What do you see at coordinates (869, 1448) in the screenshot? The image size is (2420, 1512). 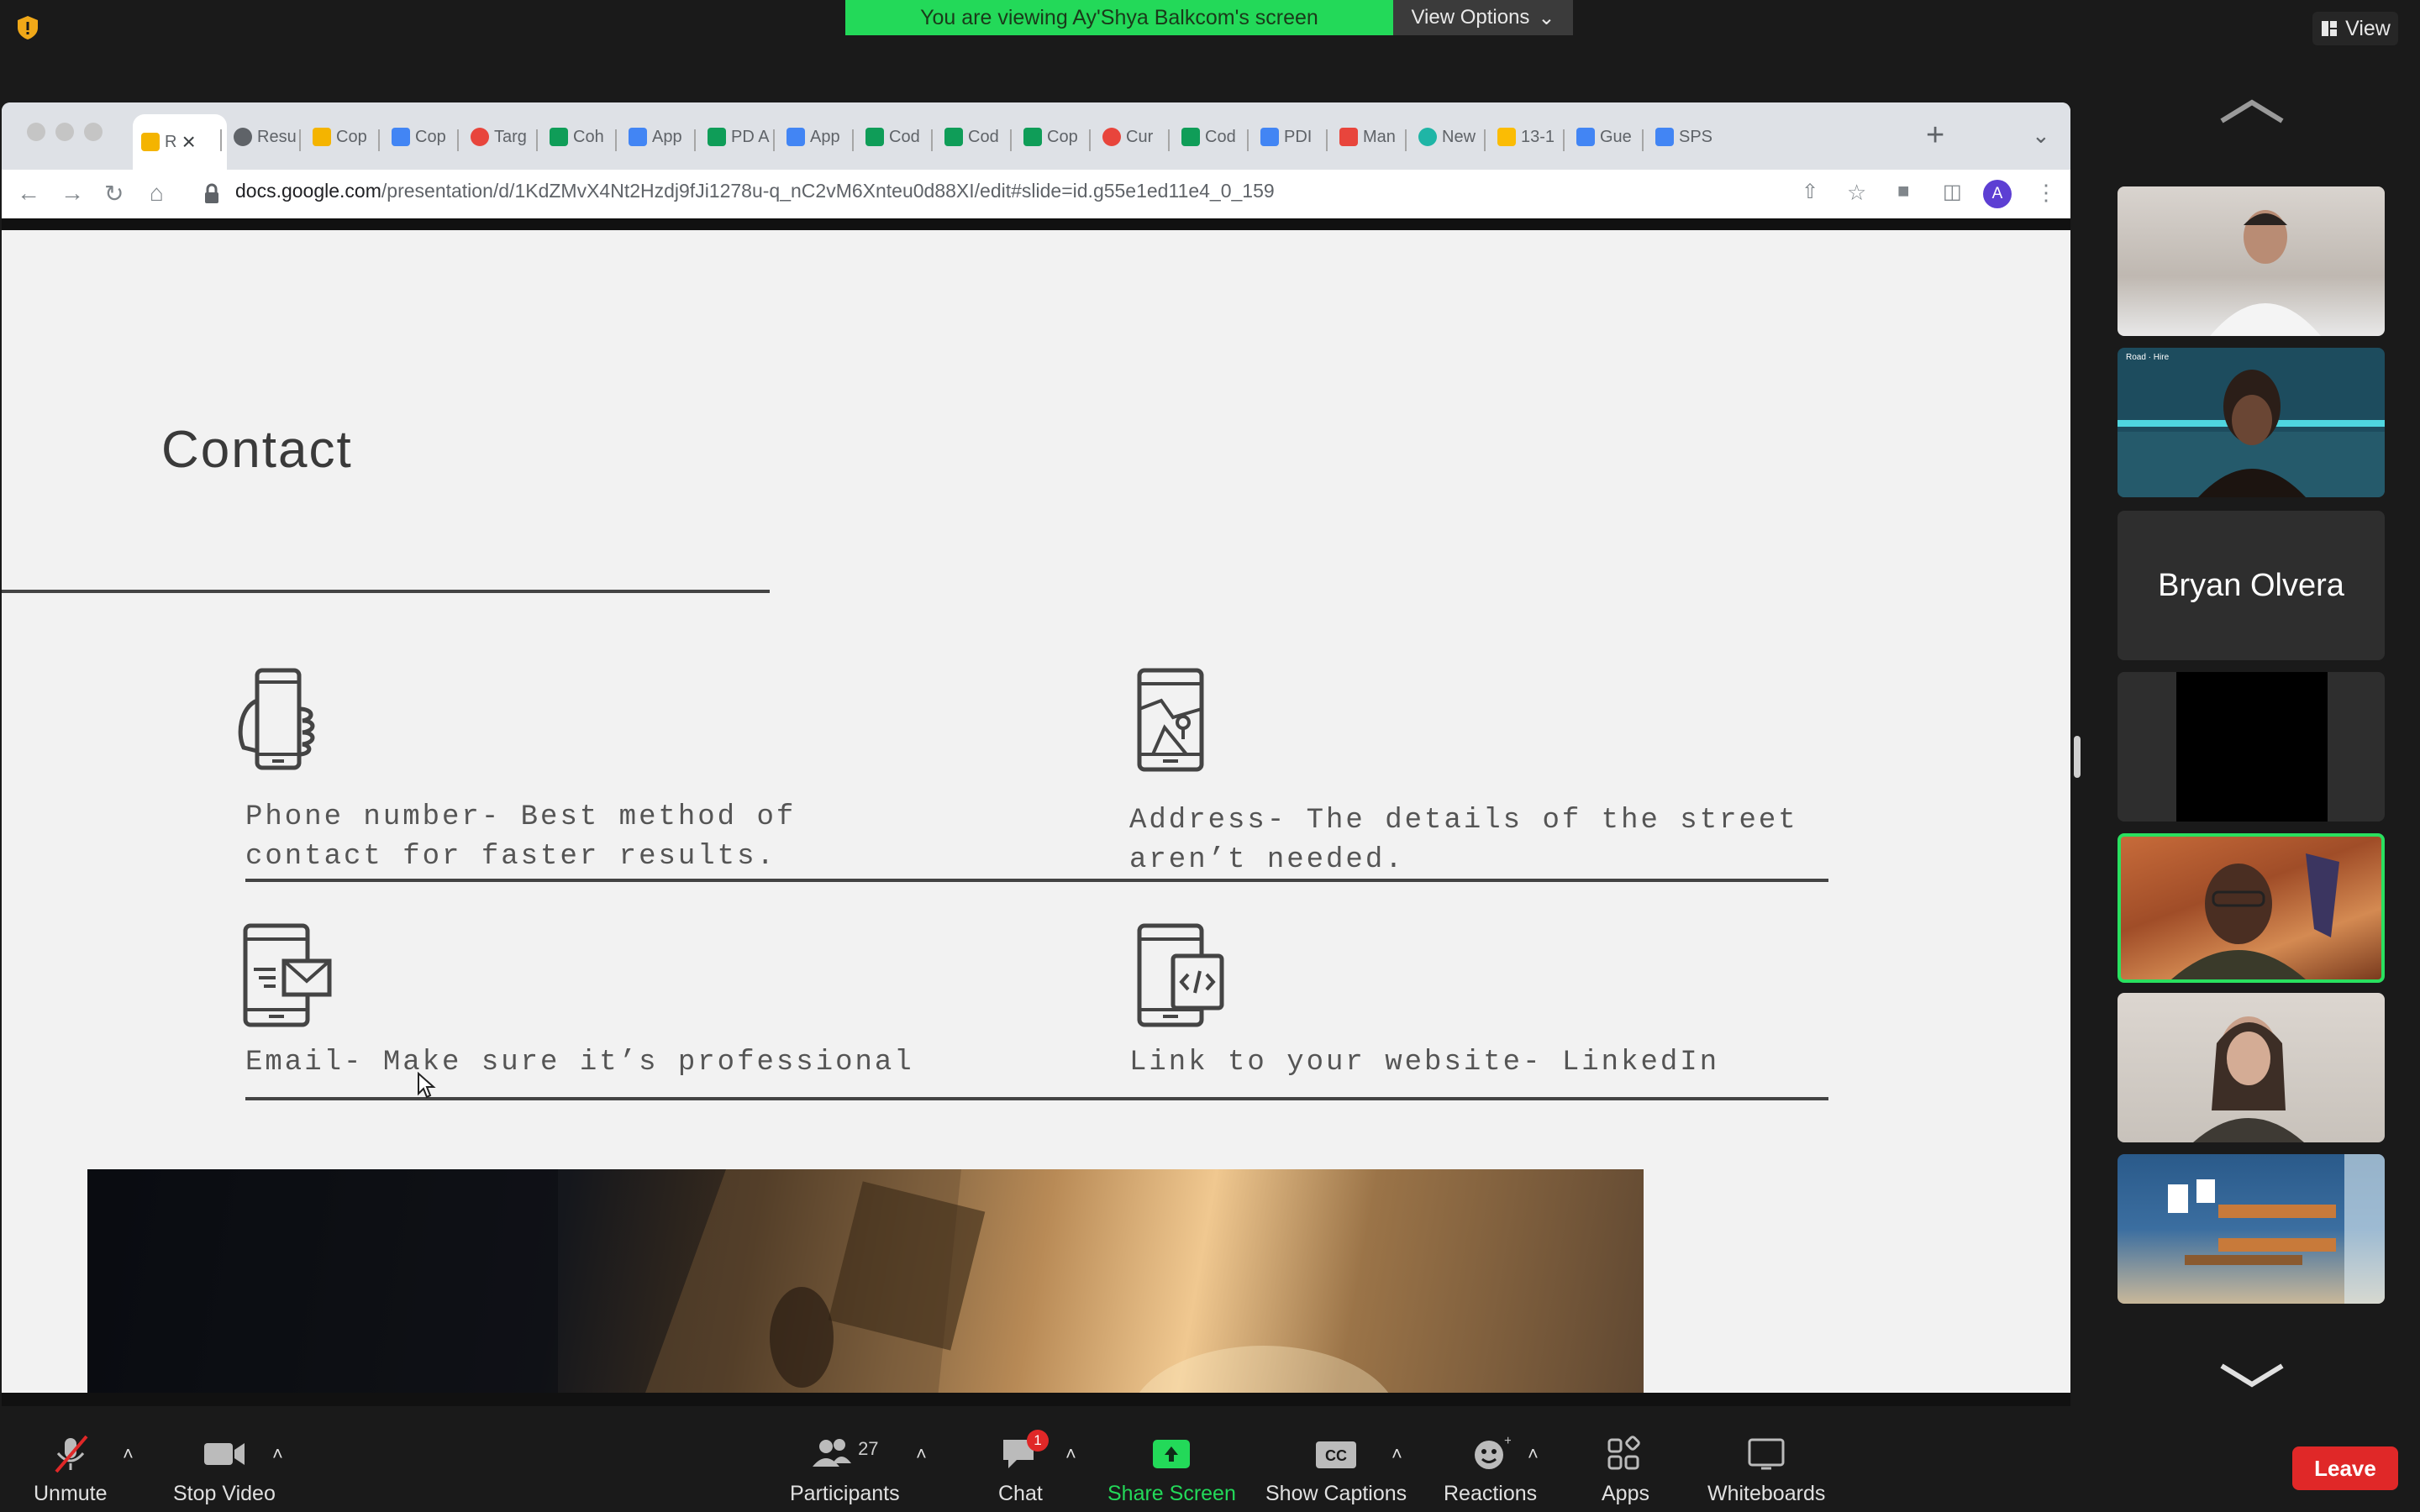 I see `participant-count: 27` at bounding box center [869, 1448].